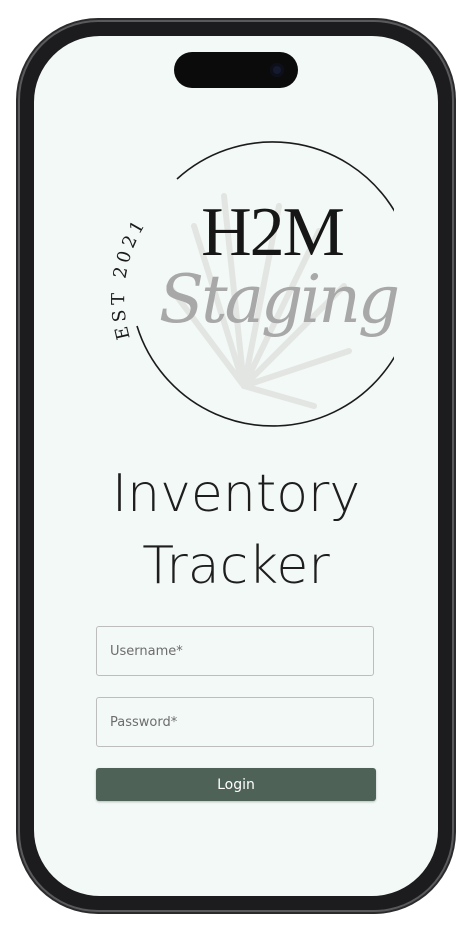 The width and height of the screenshot is (473, 932). I want to click on dynamic-island, so click(236, 70).